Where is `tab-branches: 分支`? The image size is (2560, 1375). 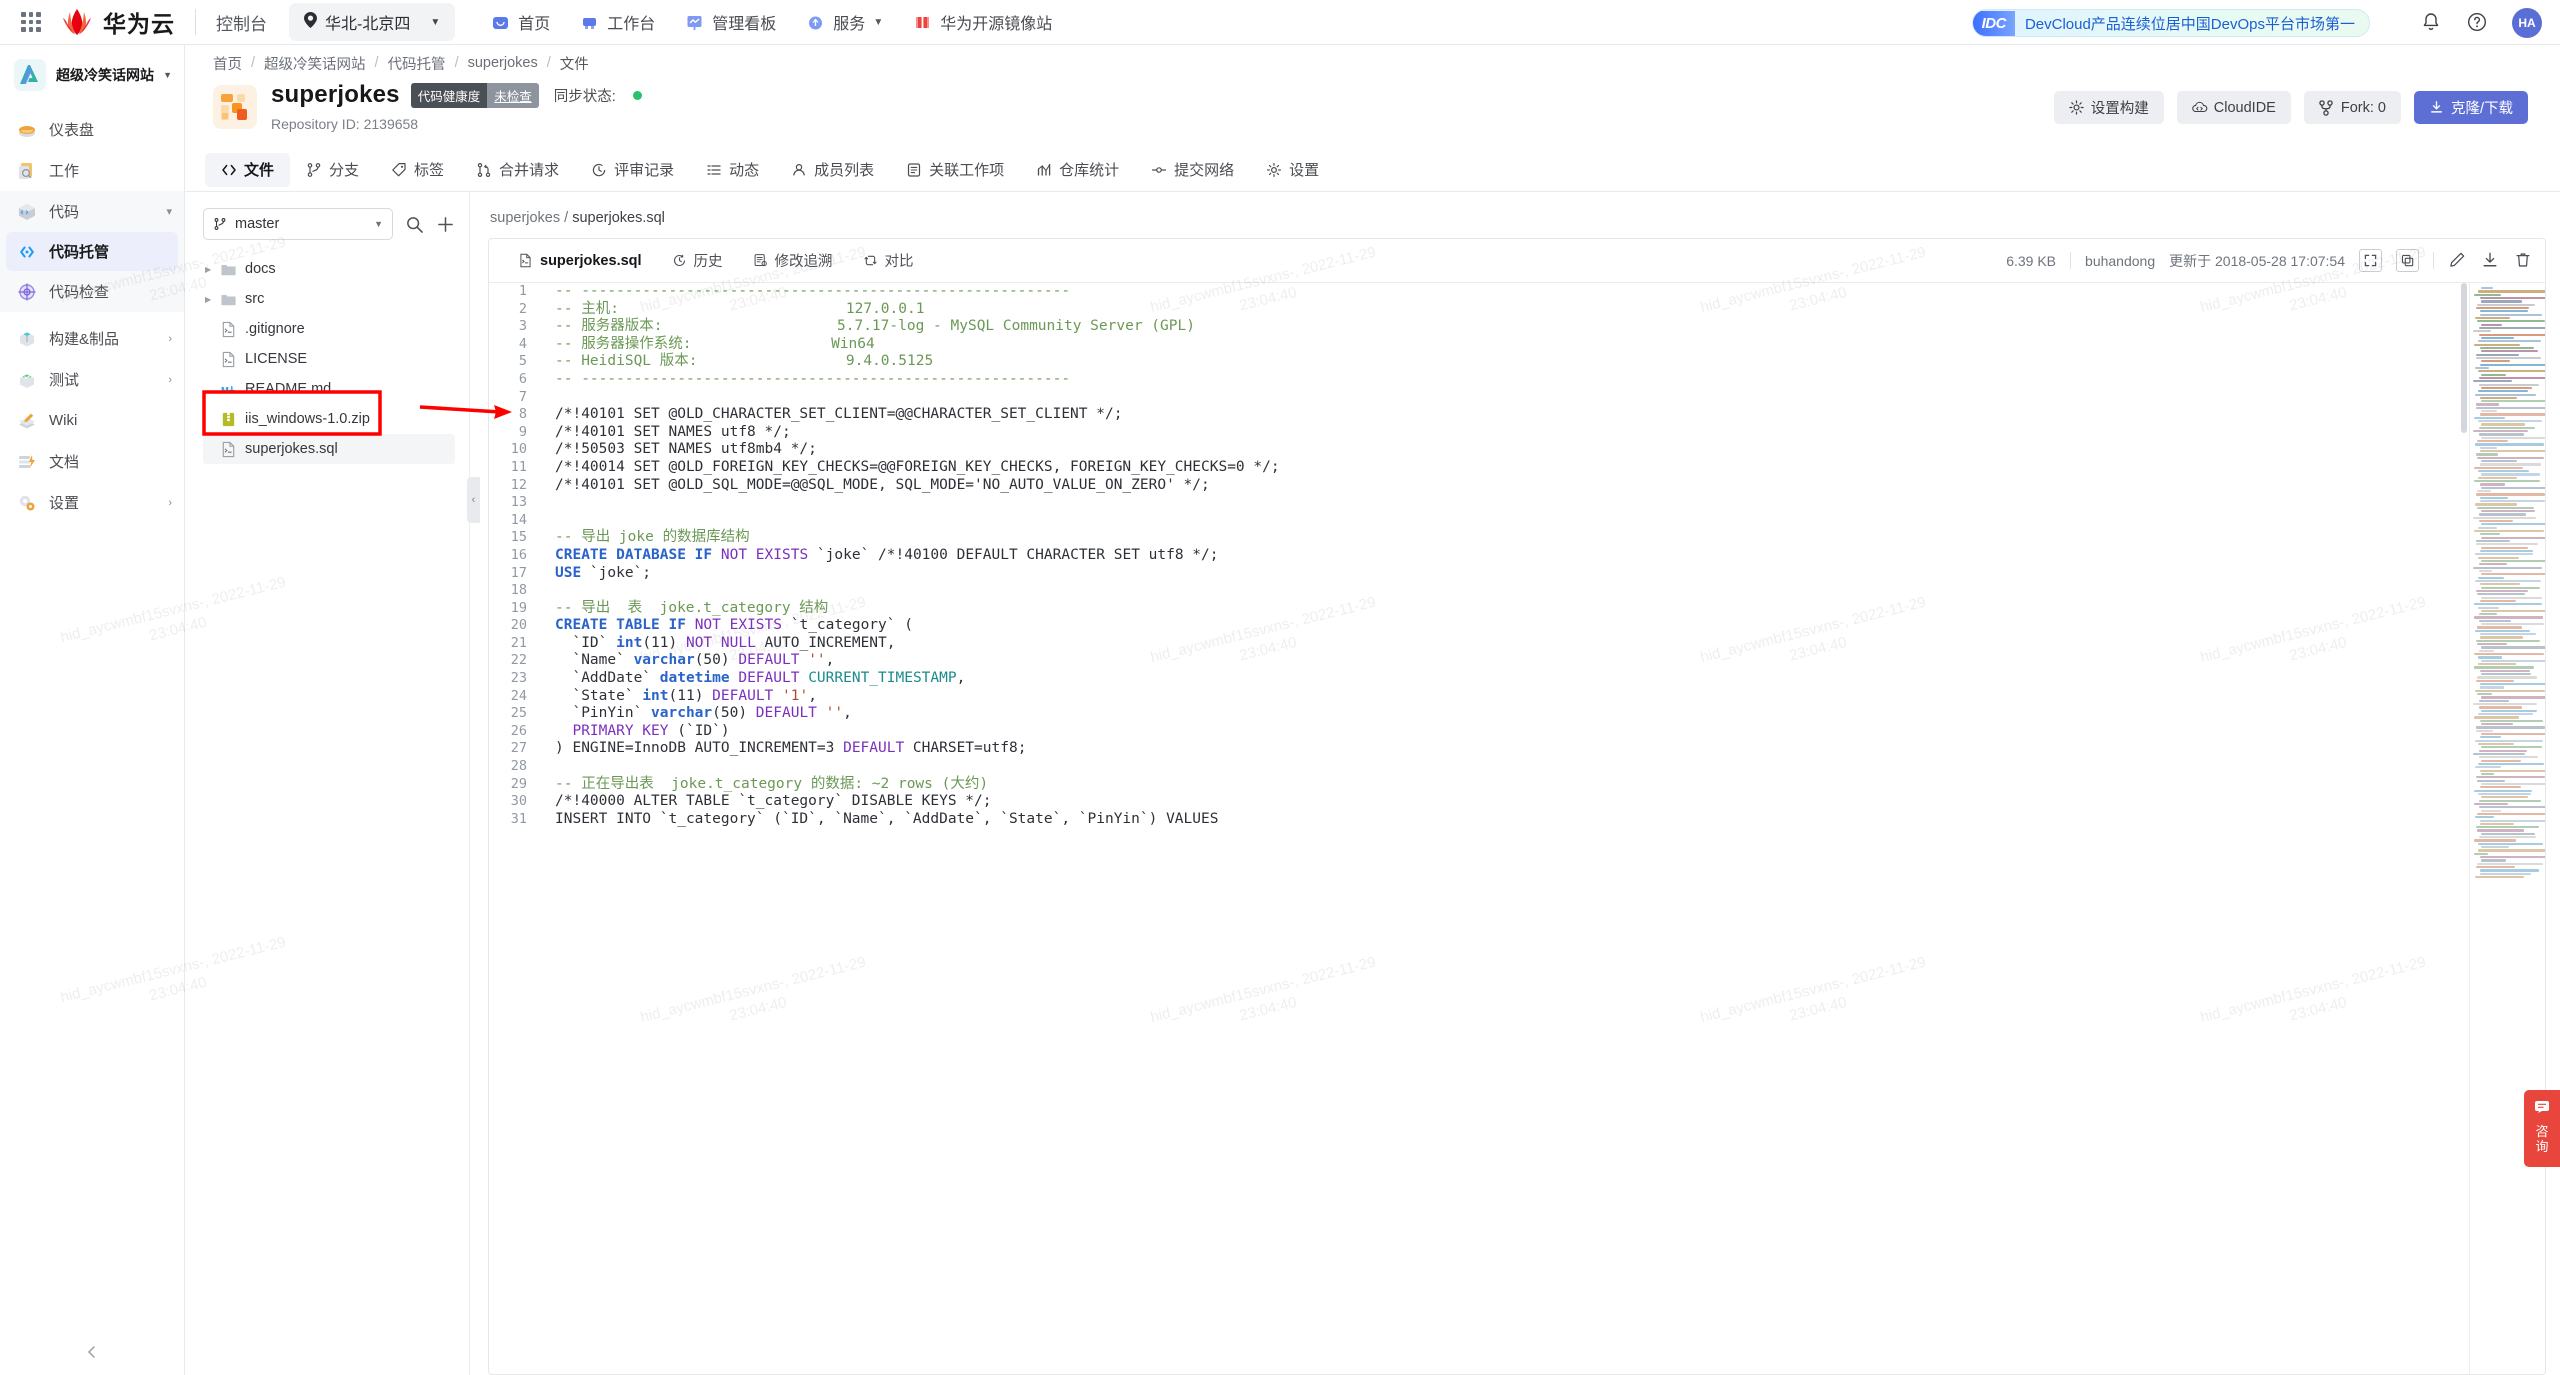
tab-branches: 分支 is located at coordinates (332, 170).